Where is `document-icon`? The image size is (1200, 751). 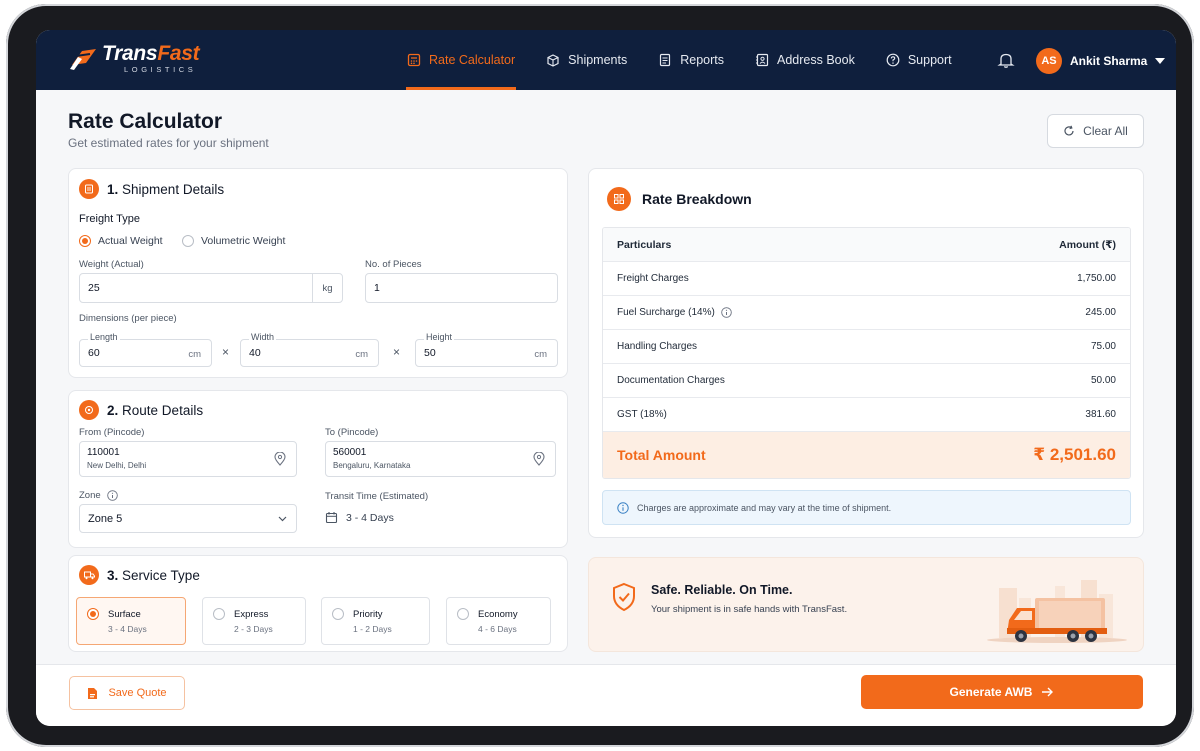
document-icon is located at coordinates (665, 60).